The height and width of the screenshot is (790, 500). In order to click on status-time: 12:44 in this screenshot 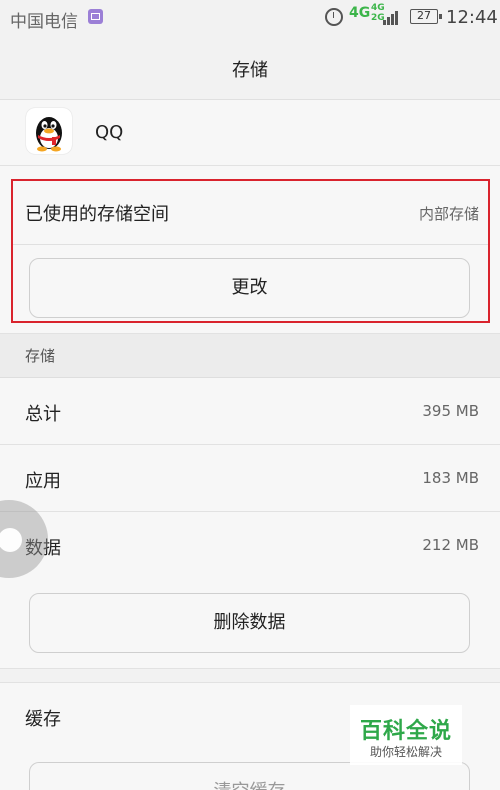, I will do `click(472, 17)`.